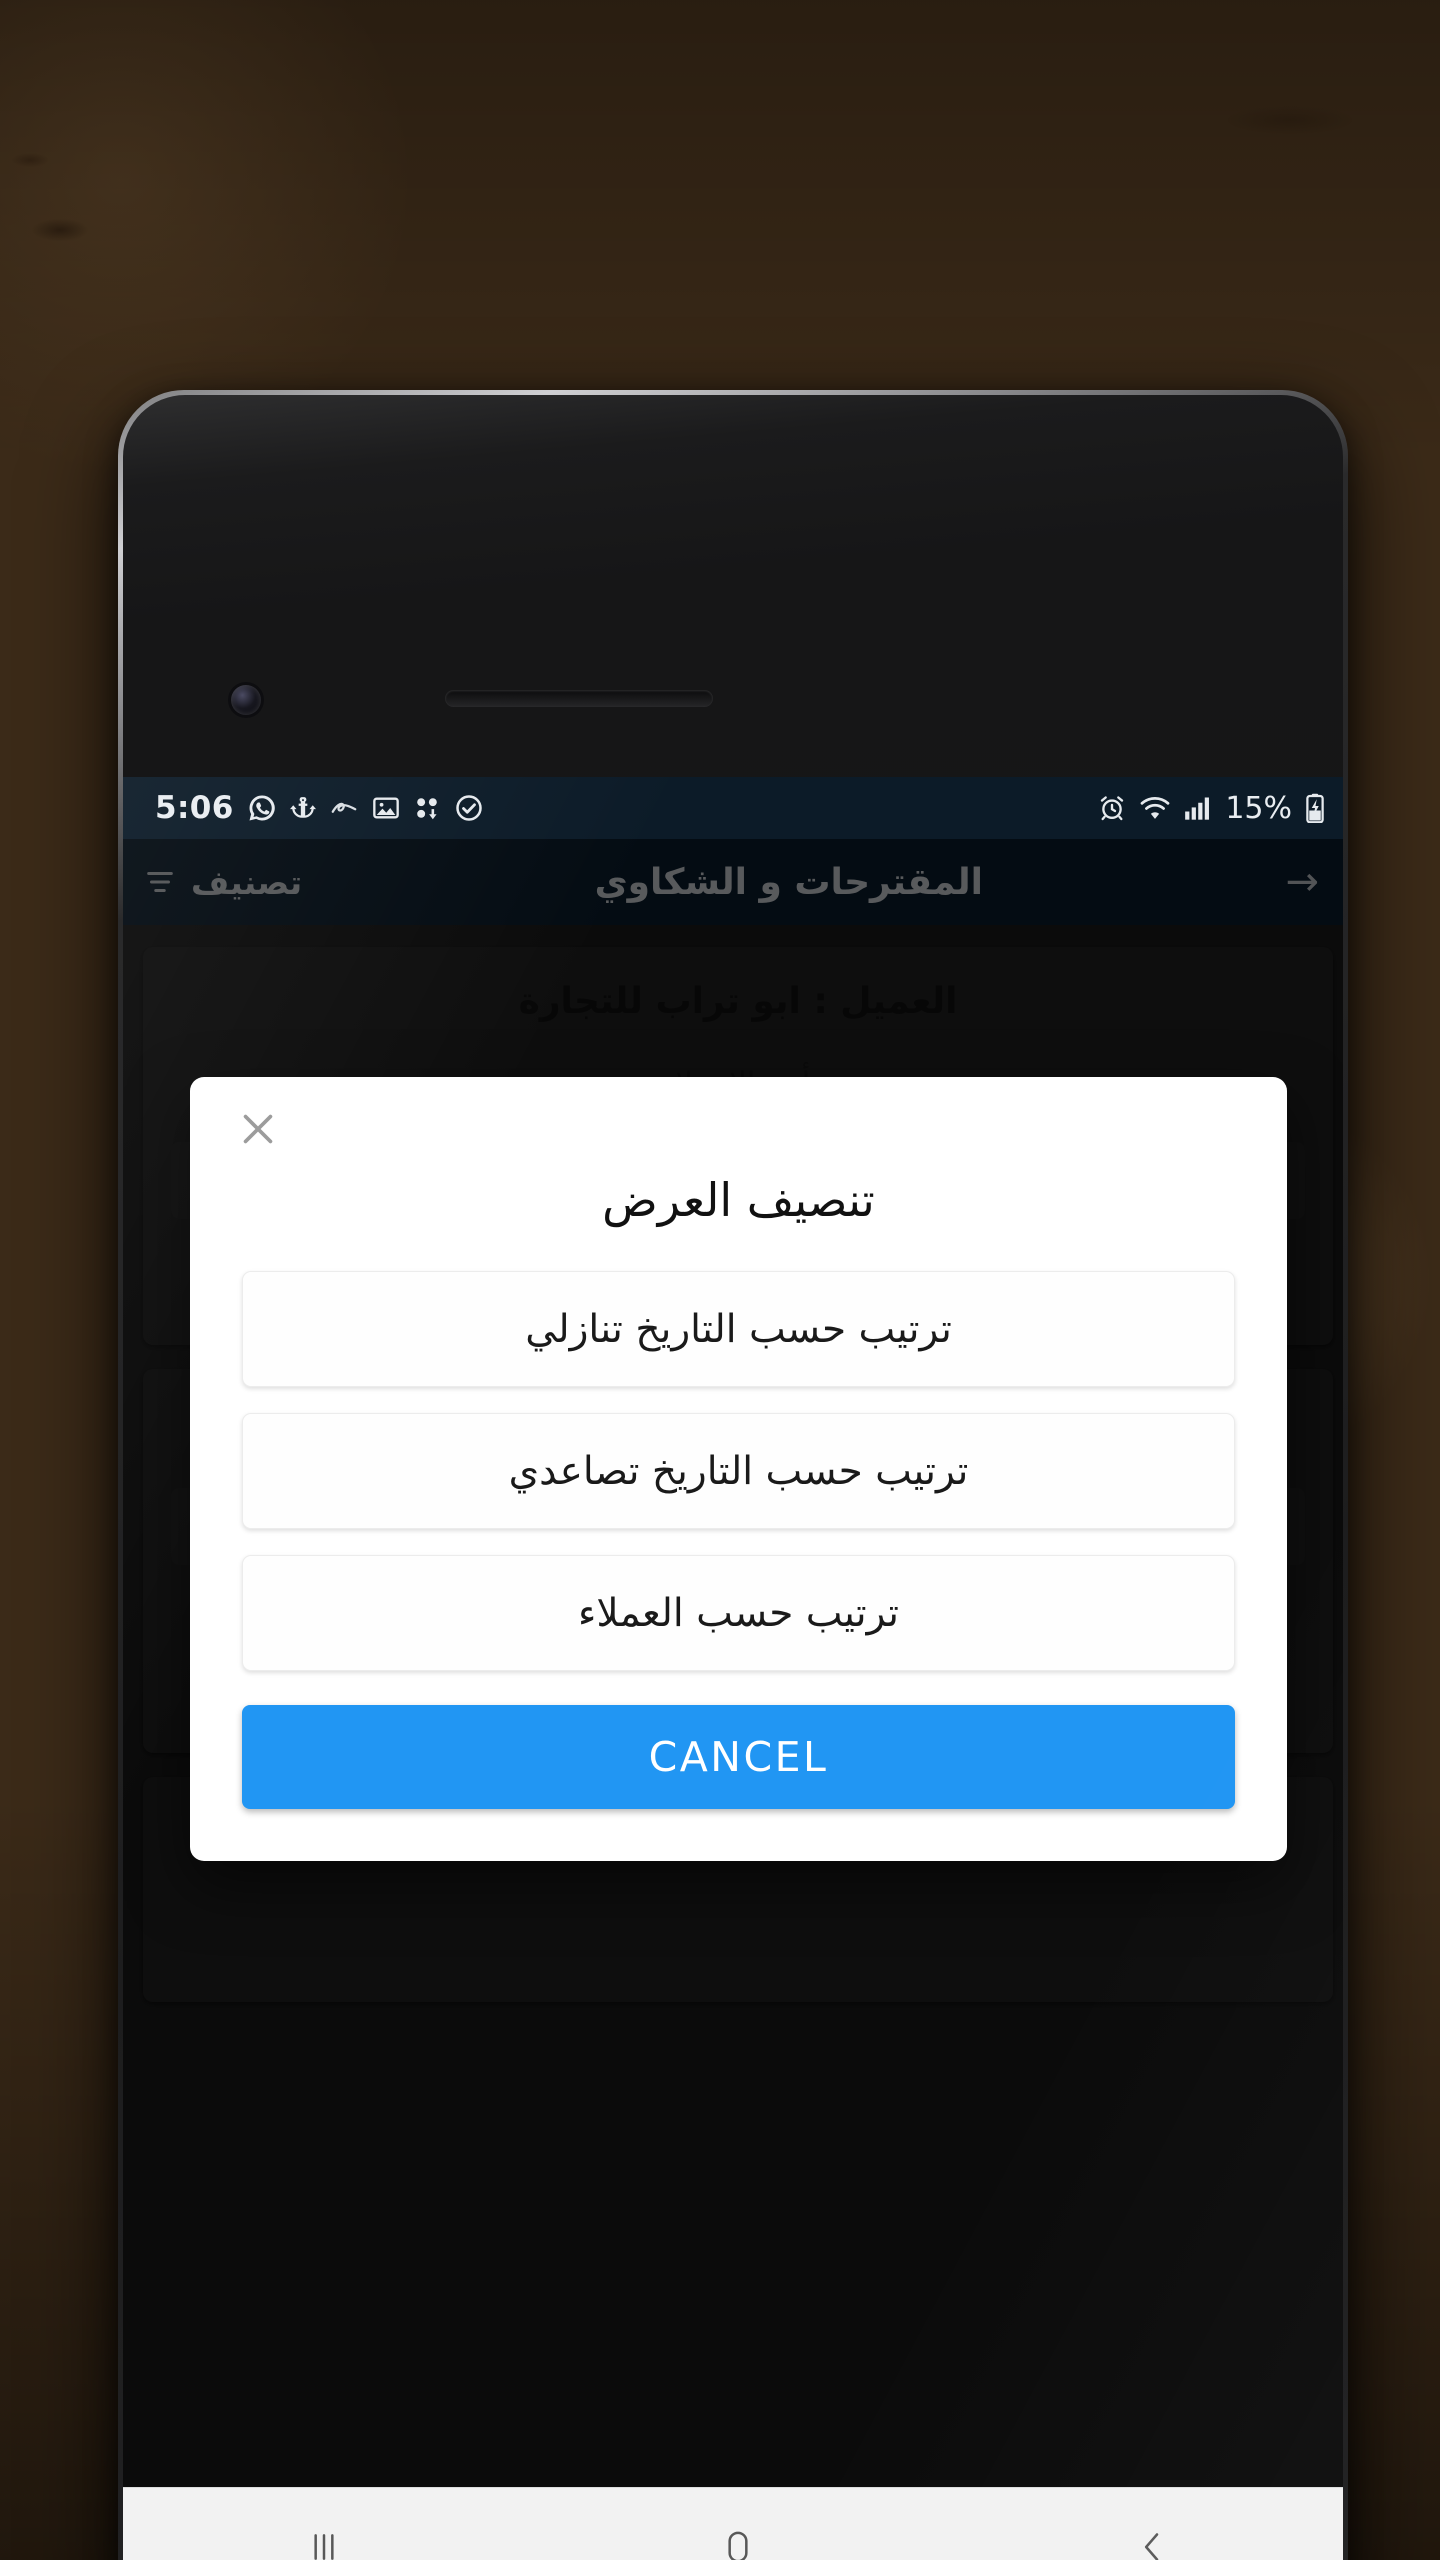 Image resolution: width=1440 pixels, height=2560 pixels. Describe the element at coordinates (258, 1129) in the screenshot. I see `close-icon` at that location.